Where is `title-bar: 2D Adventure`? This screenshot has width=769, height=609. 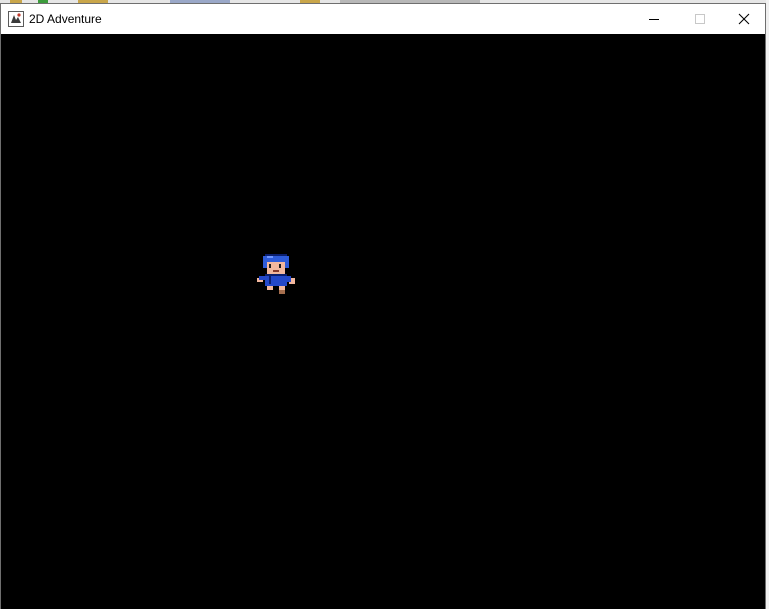
title-bar: 2D Adventure is located at coordinates (383, 19).